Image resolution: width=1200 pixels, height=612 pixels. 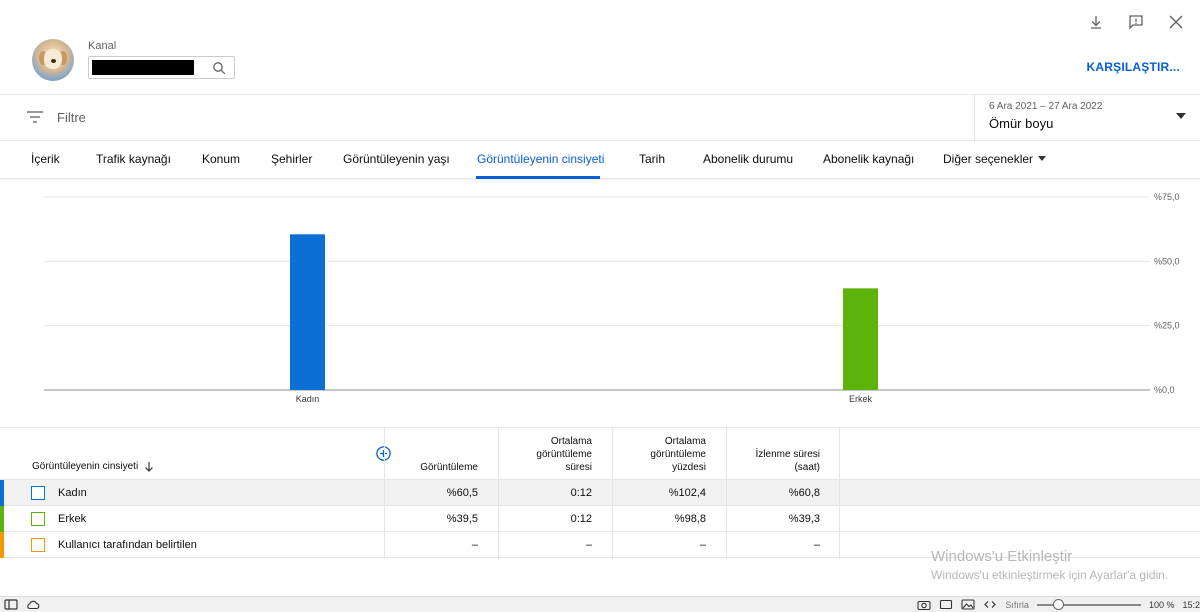 I want to click on tab-abonelik-durumu: Abonelik durumu, so click(x=748, y=159).